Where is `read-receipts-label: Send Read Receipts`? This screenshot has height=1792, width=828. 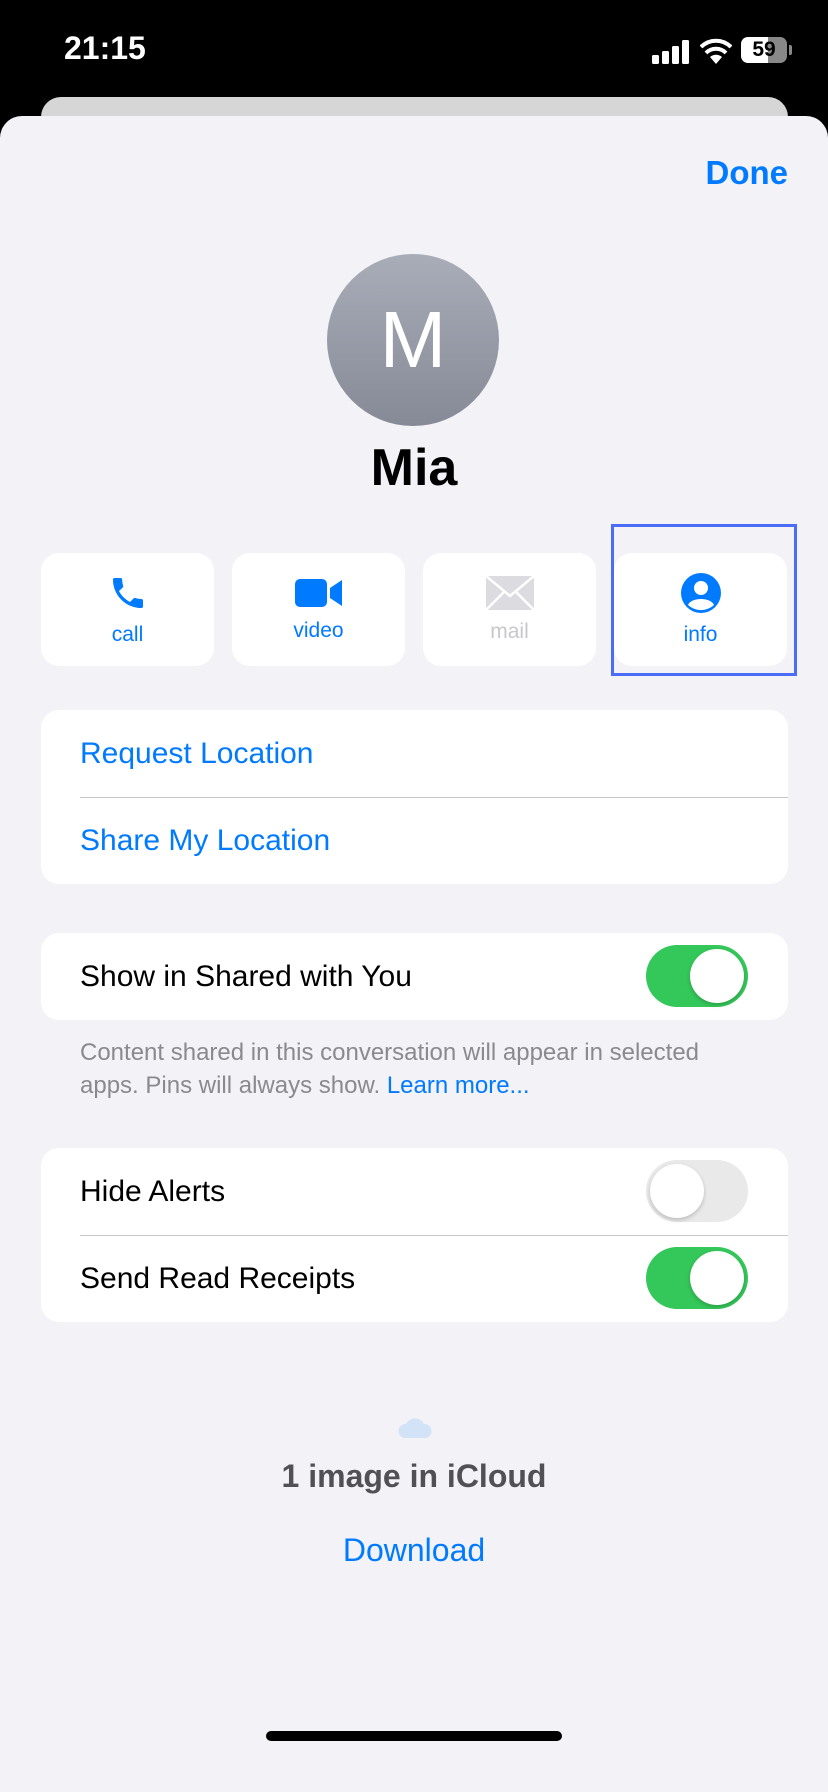
read-receipts-label: Send Read Receipts is located at coordinates (218, 1278).